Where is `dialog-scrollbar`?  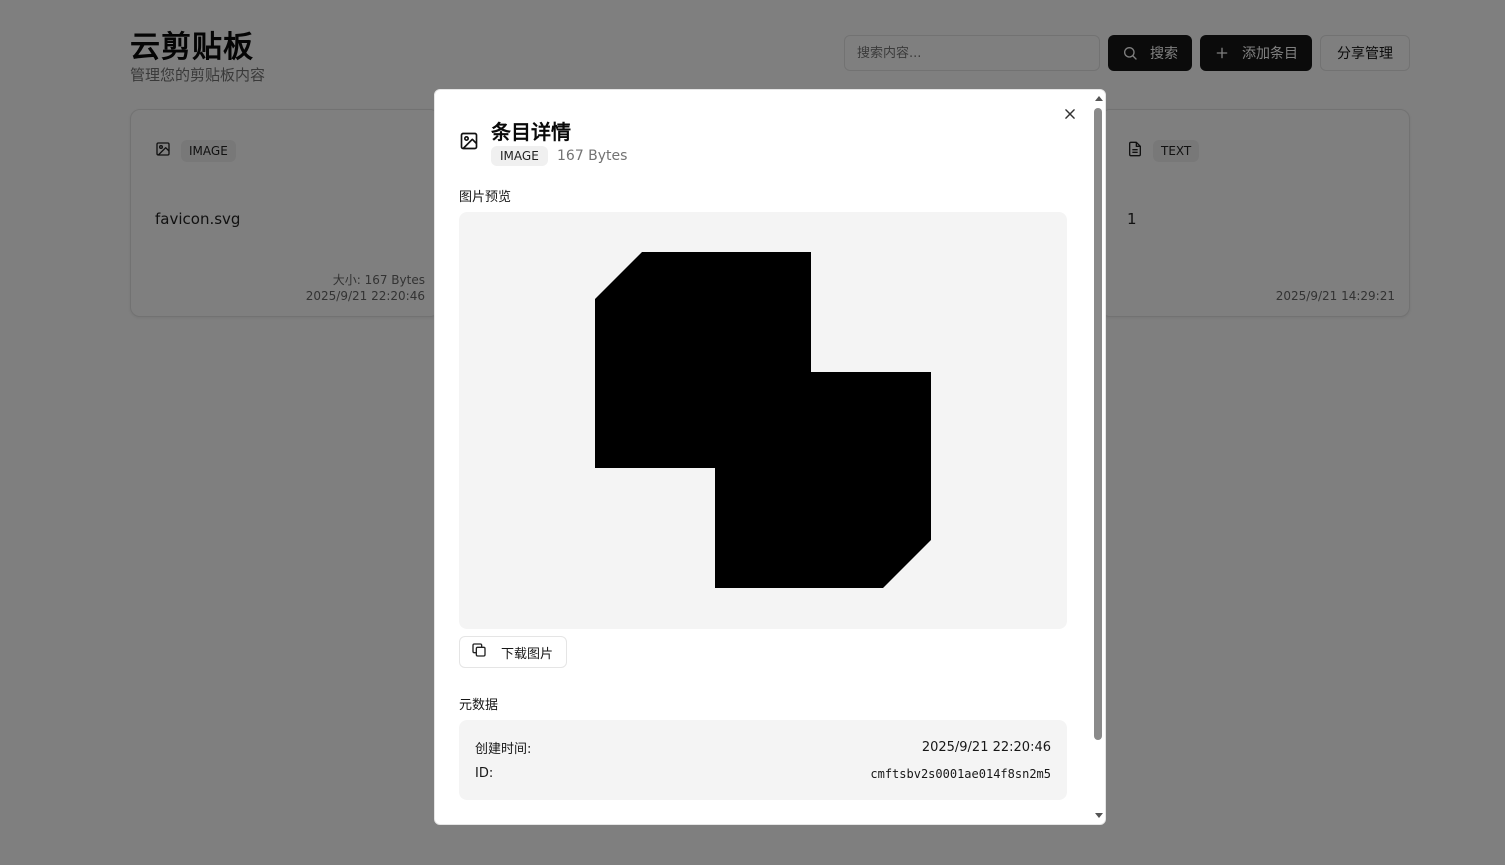 dialog-scrollbar is located at coordinates (1098, 457).